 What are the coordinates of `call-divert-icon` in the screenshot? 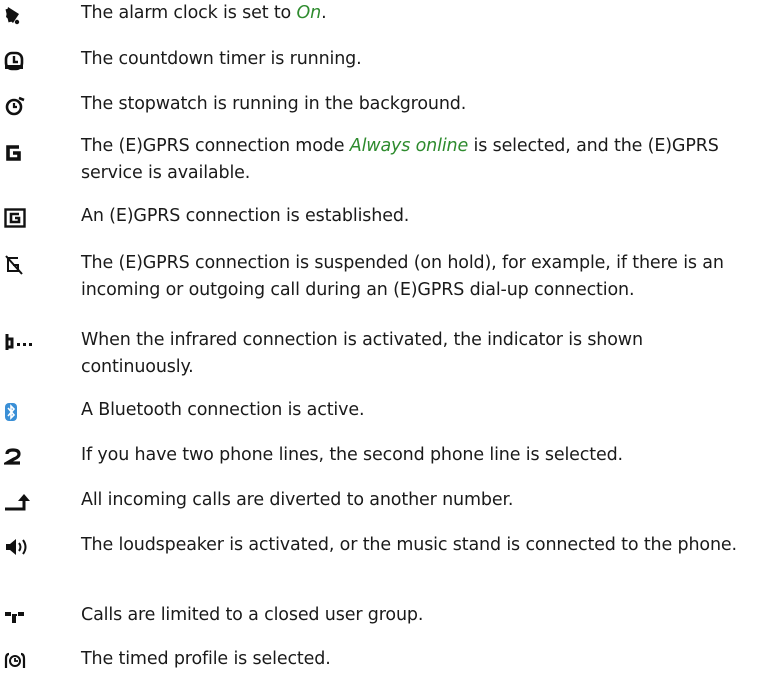 It's located at (19, 502).